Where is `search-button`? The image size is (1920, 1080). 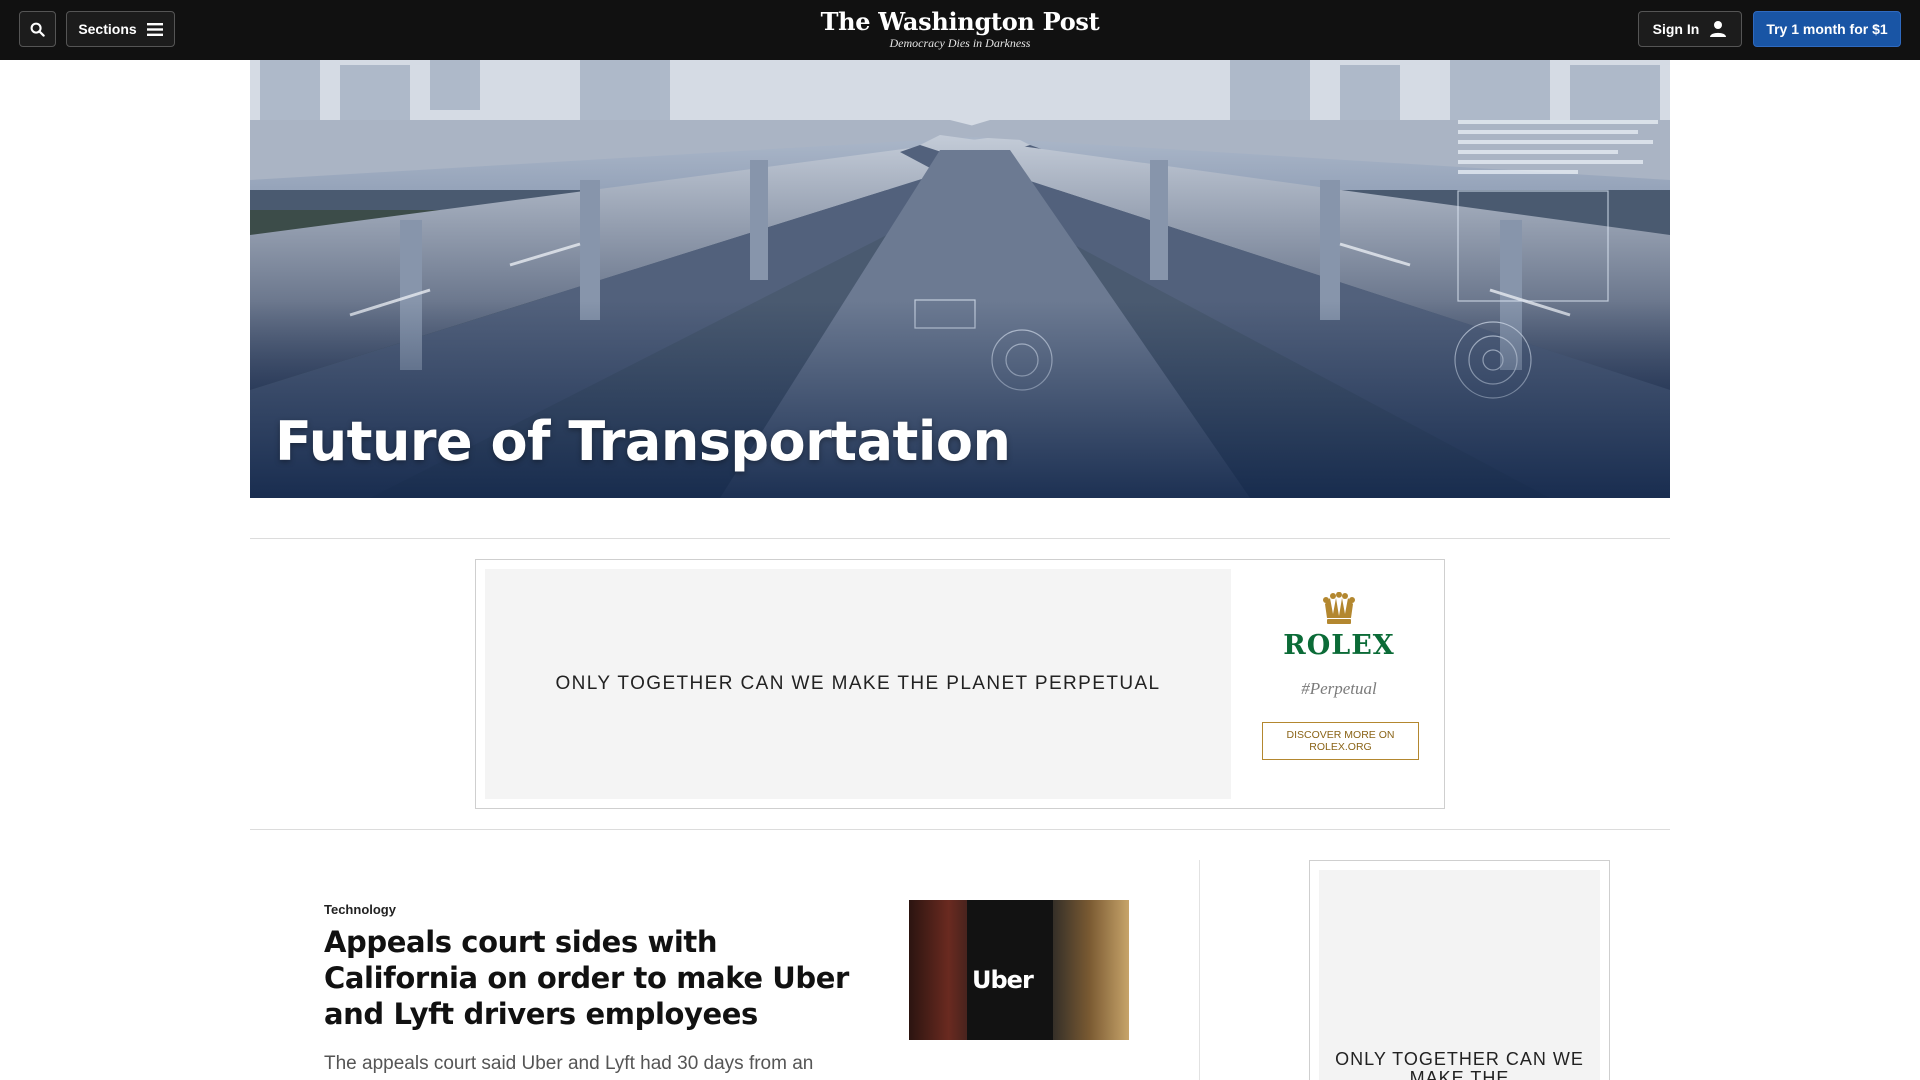 search-button is located at coordinates (37, 29).